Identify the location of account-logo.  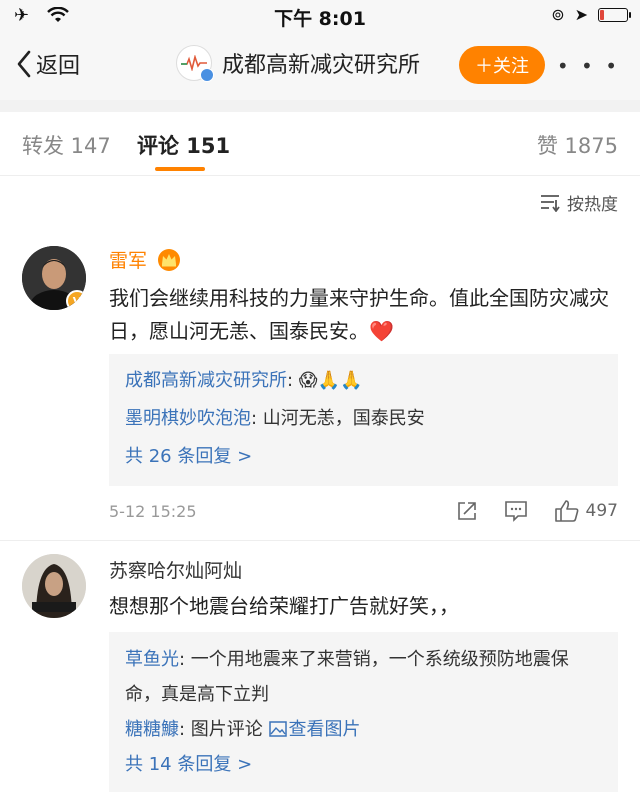
(195, 63).